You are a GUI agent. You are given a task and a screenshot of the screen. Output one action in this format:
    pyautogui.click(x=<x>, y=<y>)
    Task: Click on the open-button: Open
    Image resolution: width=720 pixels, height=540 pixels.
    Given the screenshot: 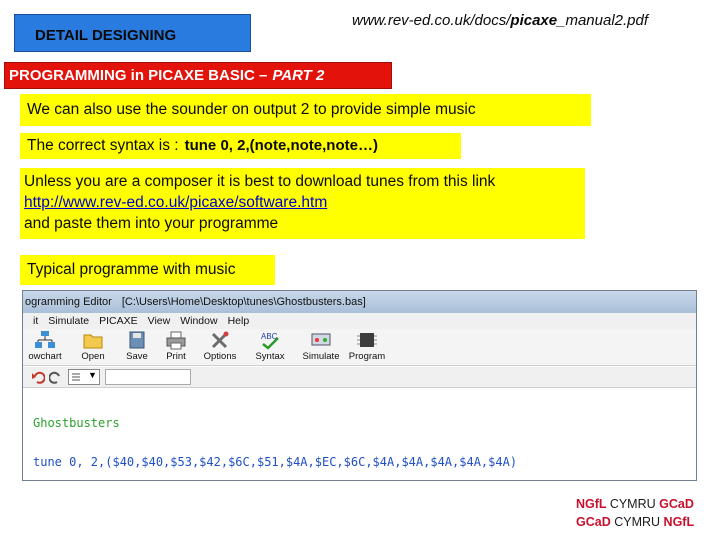 What is the action you would take?
    pyautogui.click(x=93, y=347)
    